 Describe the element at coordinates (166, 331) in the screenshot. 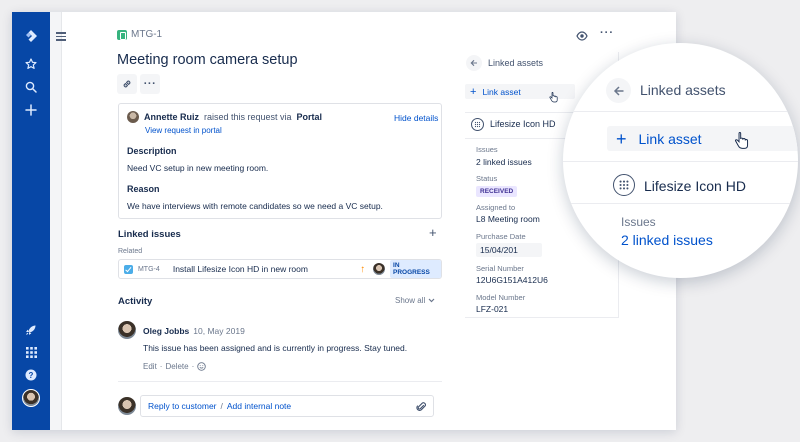

I see `comment-author: Oleg Jobbs` at that location.